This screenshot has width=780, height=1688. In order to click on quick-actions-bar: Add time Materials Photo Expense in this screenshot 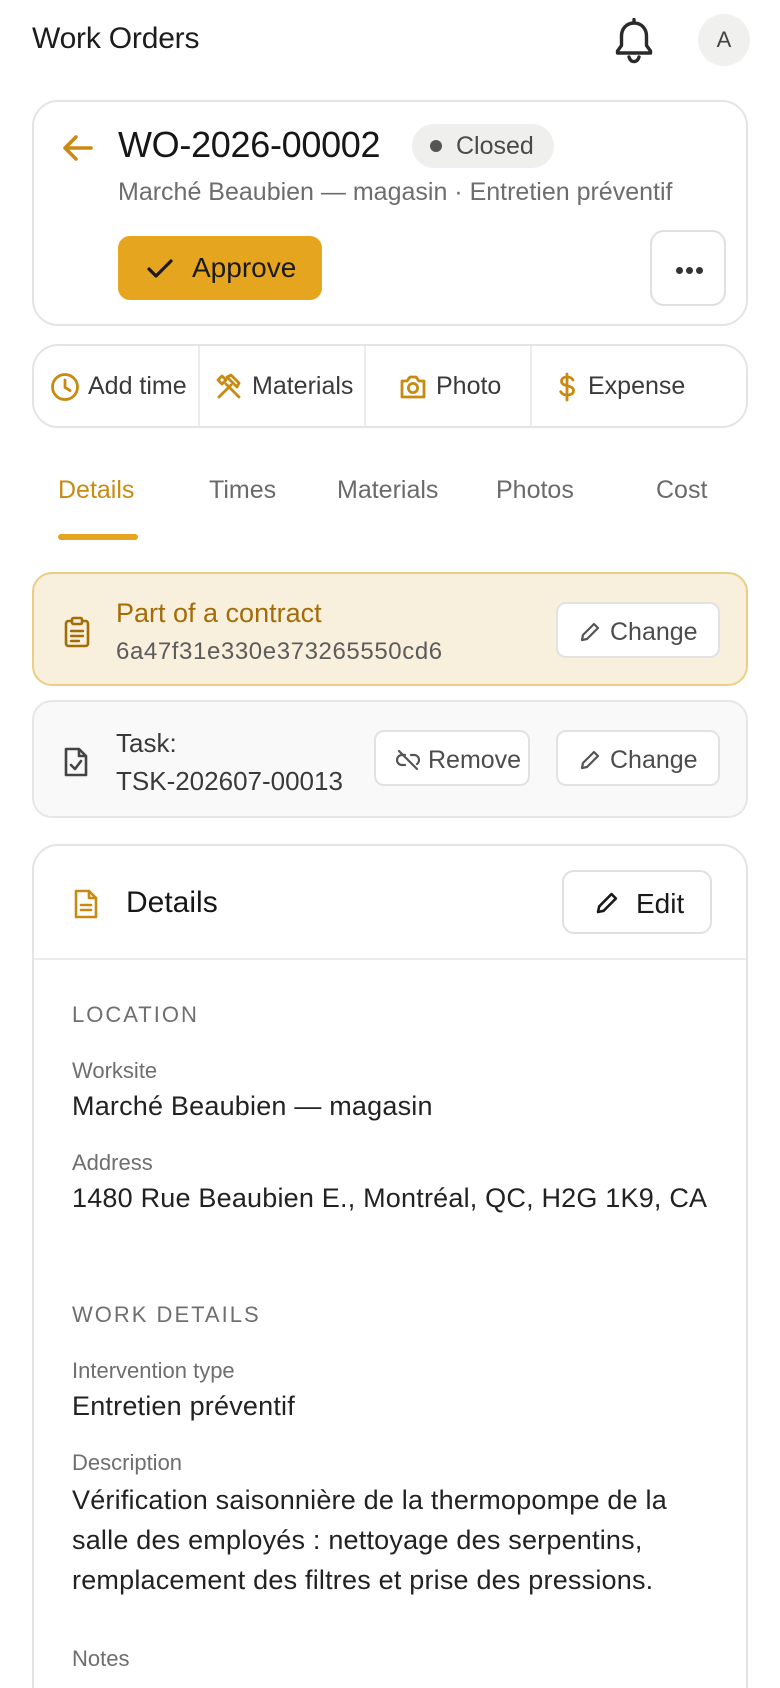, I will do `click(390, 386)`.